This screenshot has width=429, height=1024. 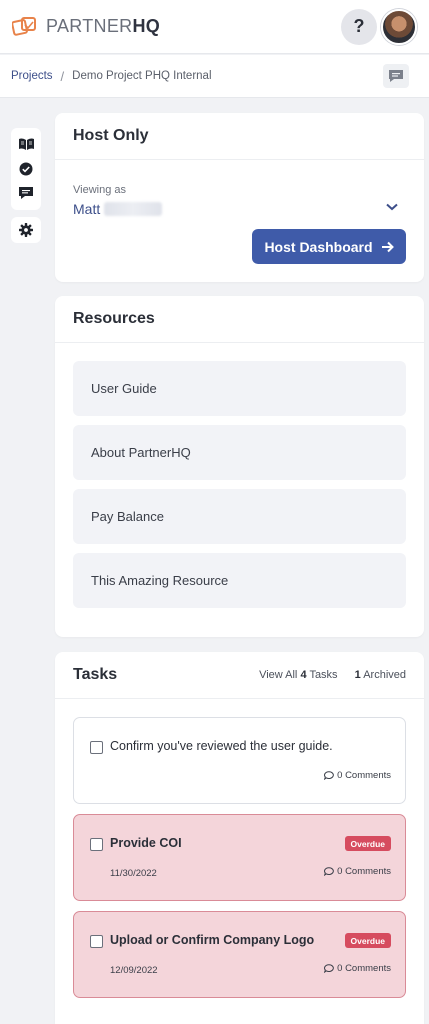 I want to click on resources-title: Resources, so click(x=114, y=318).